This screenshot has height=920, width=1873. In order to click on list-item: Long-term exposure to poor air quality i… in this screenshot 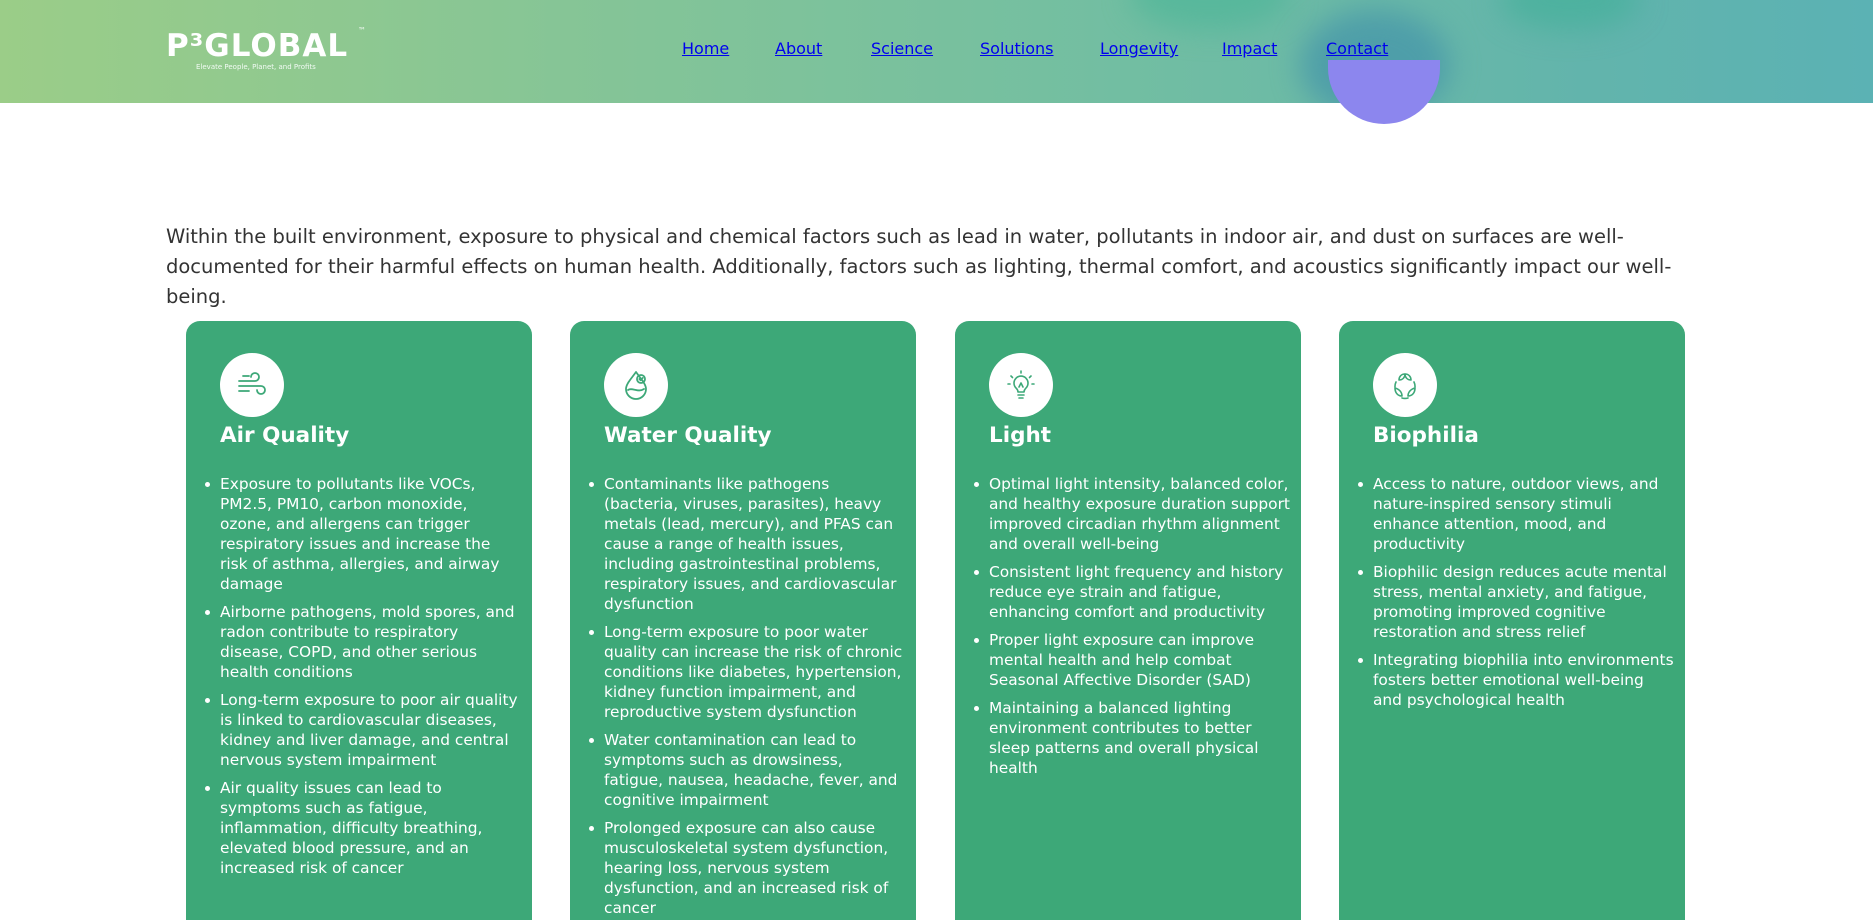, I will do `click(363, 730)`.